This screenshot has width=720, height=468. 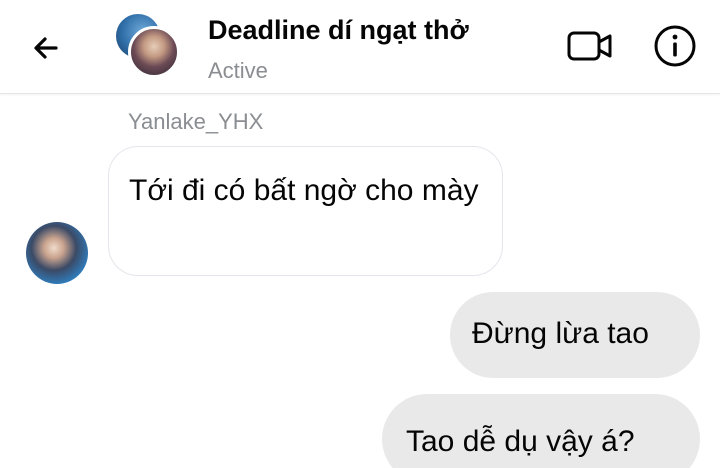 What do you see at coordinates (338, 30) in the screenshot?
I see `chat-title: Deadline dí ngạt thở` at bounding box center [338, 30].